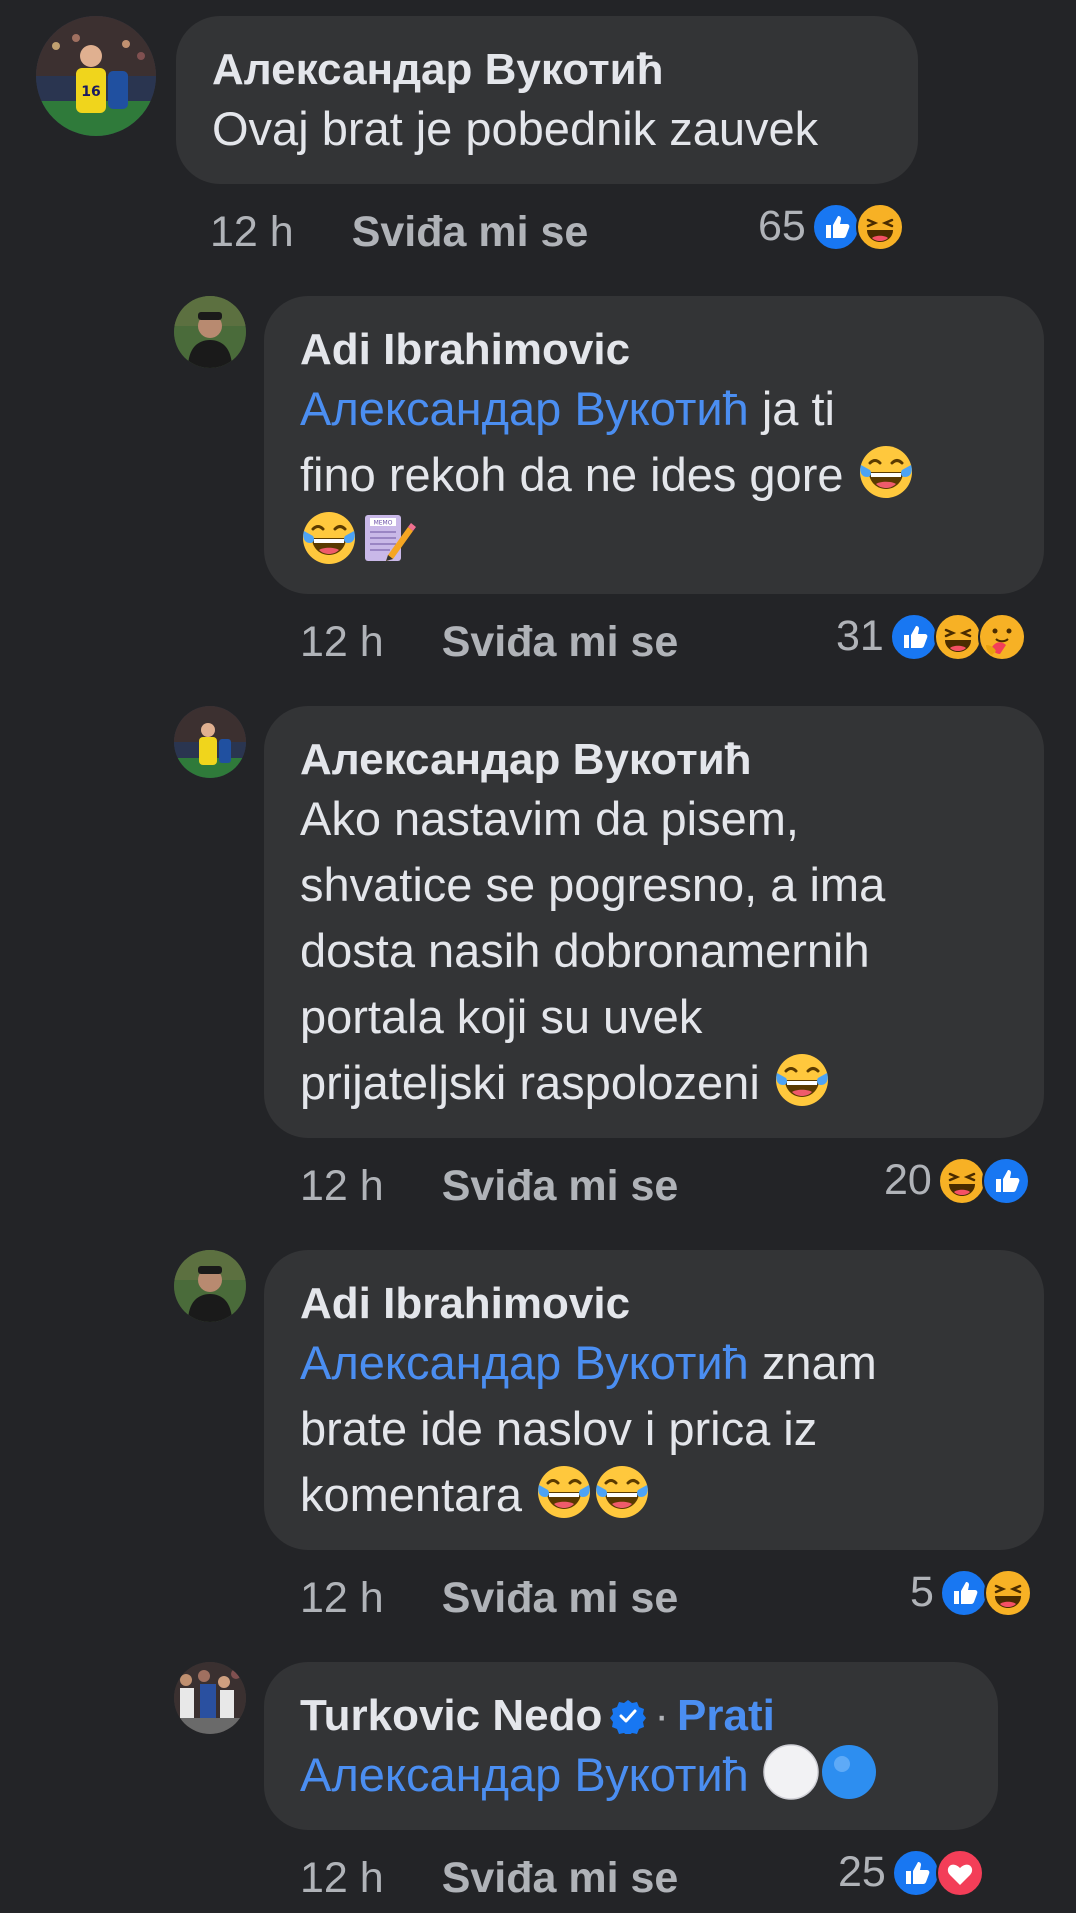  What do you see at coordinates (908, 1180) in the screenshot?
I see `reaction-count: 20` at bounding box center [908, 1180].